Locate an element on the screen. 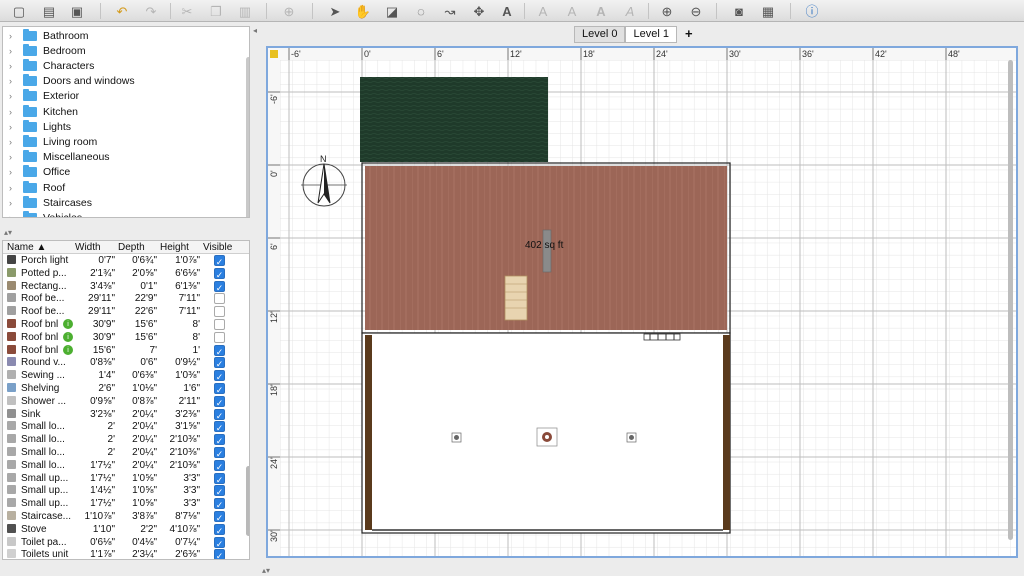  right-beam is located at coordinates (726, 432).